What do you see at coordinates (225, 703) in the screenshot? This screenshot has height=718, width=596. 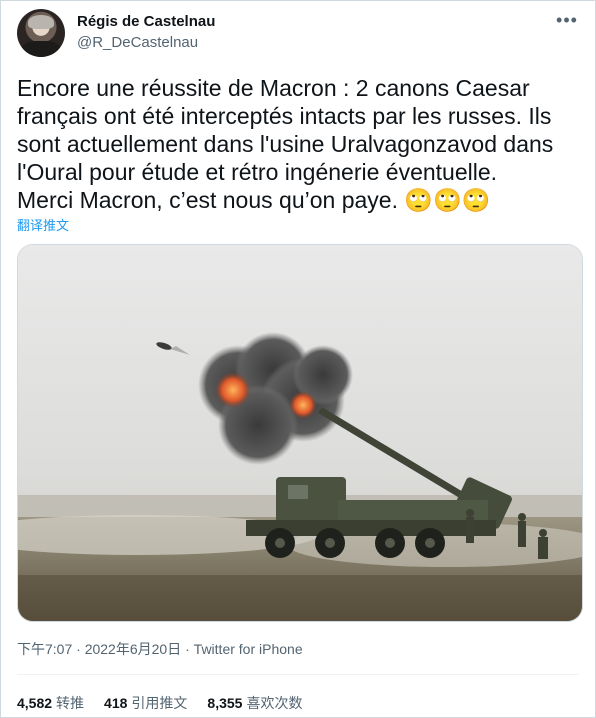 I see `likes-count: 8,355` at bounding box center [225, 703].